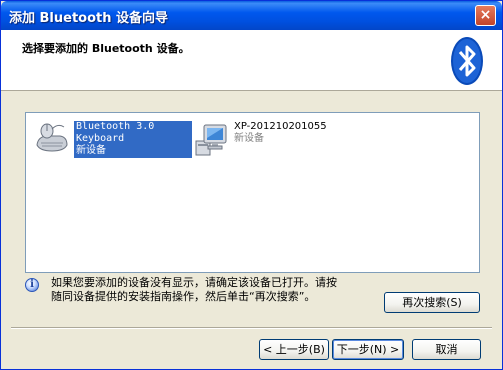 This screenshot has width=503, height=370. Describe the element at coordinates (100, 138) in the screenshot. I see `device-name-line2: Keyboard` at that location.